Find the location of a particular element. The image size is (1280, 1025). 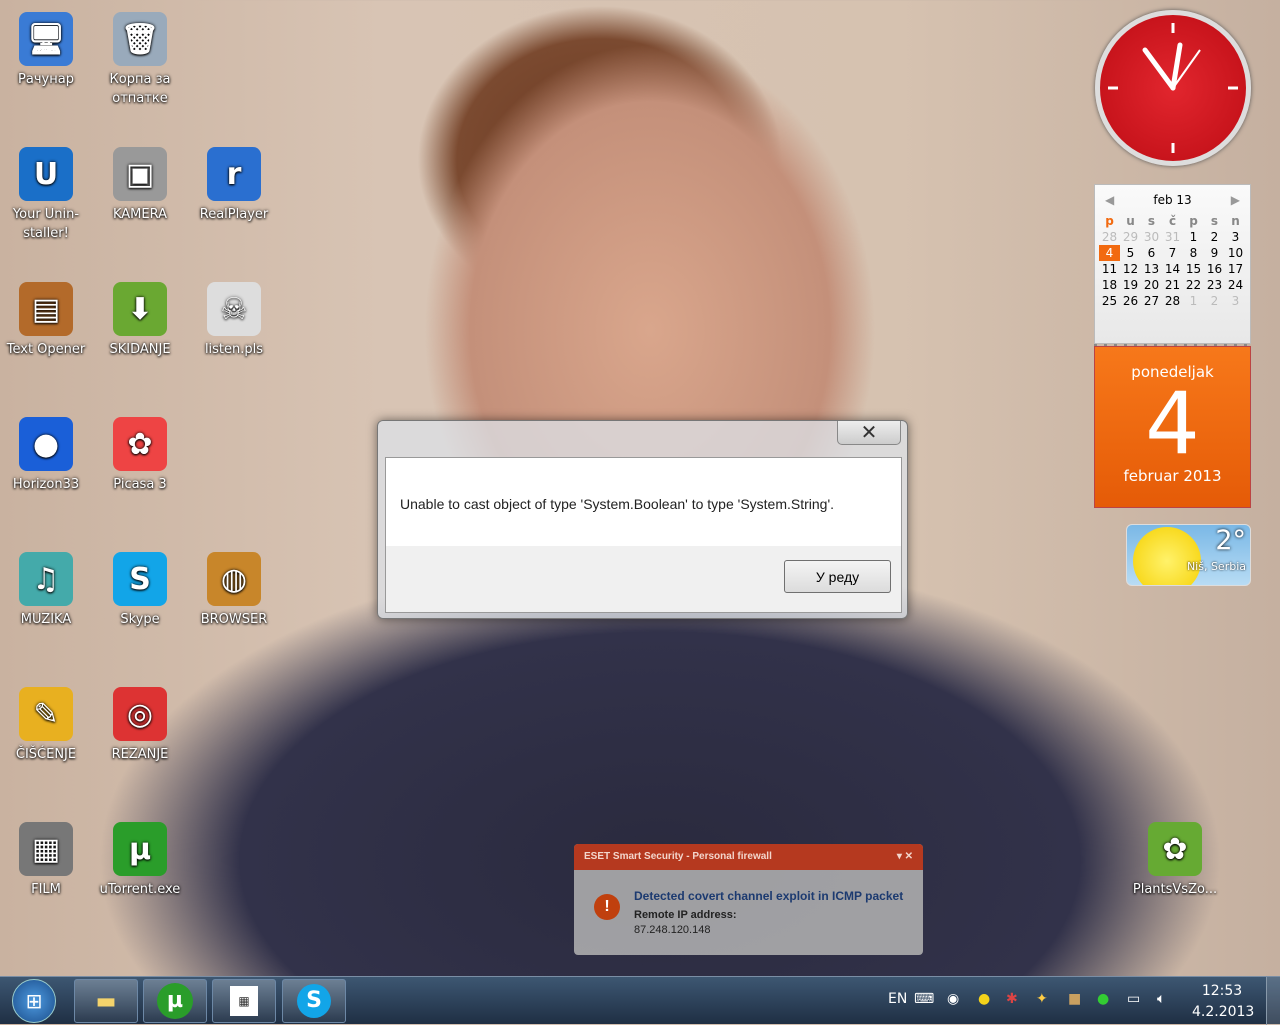

calendar-day: 15 is located at coordinates (1193, 269).